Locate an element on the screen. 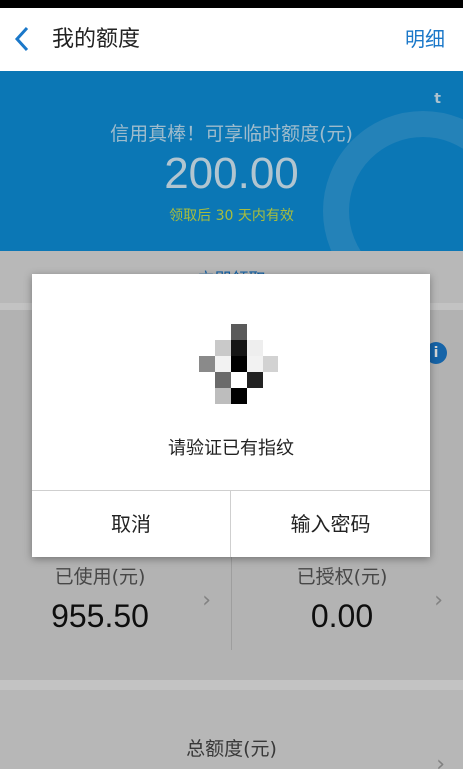 This screenshot has width=463, height=769. fingerprint-pixel-icon is located at coordinates (238, 364).